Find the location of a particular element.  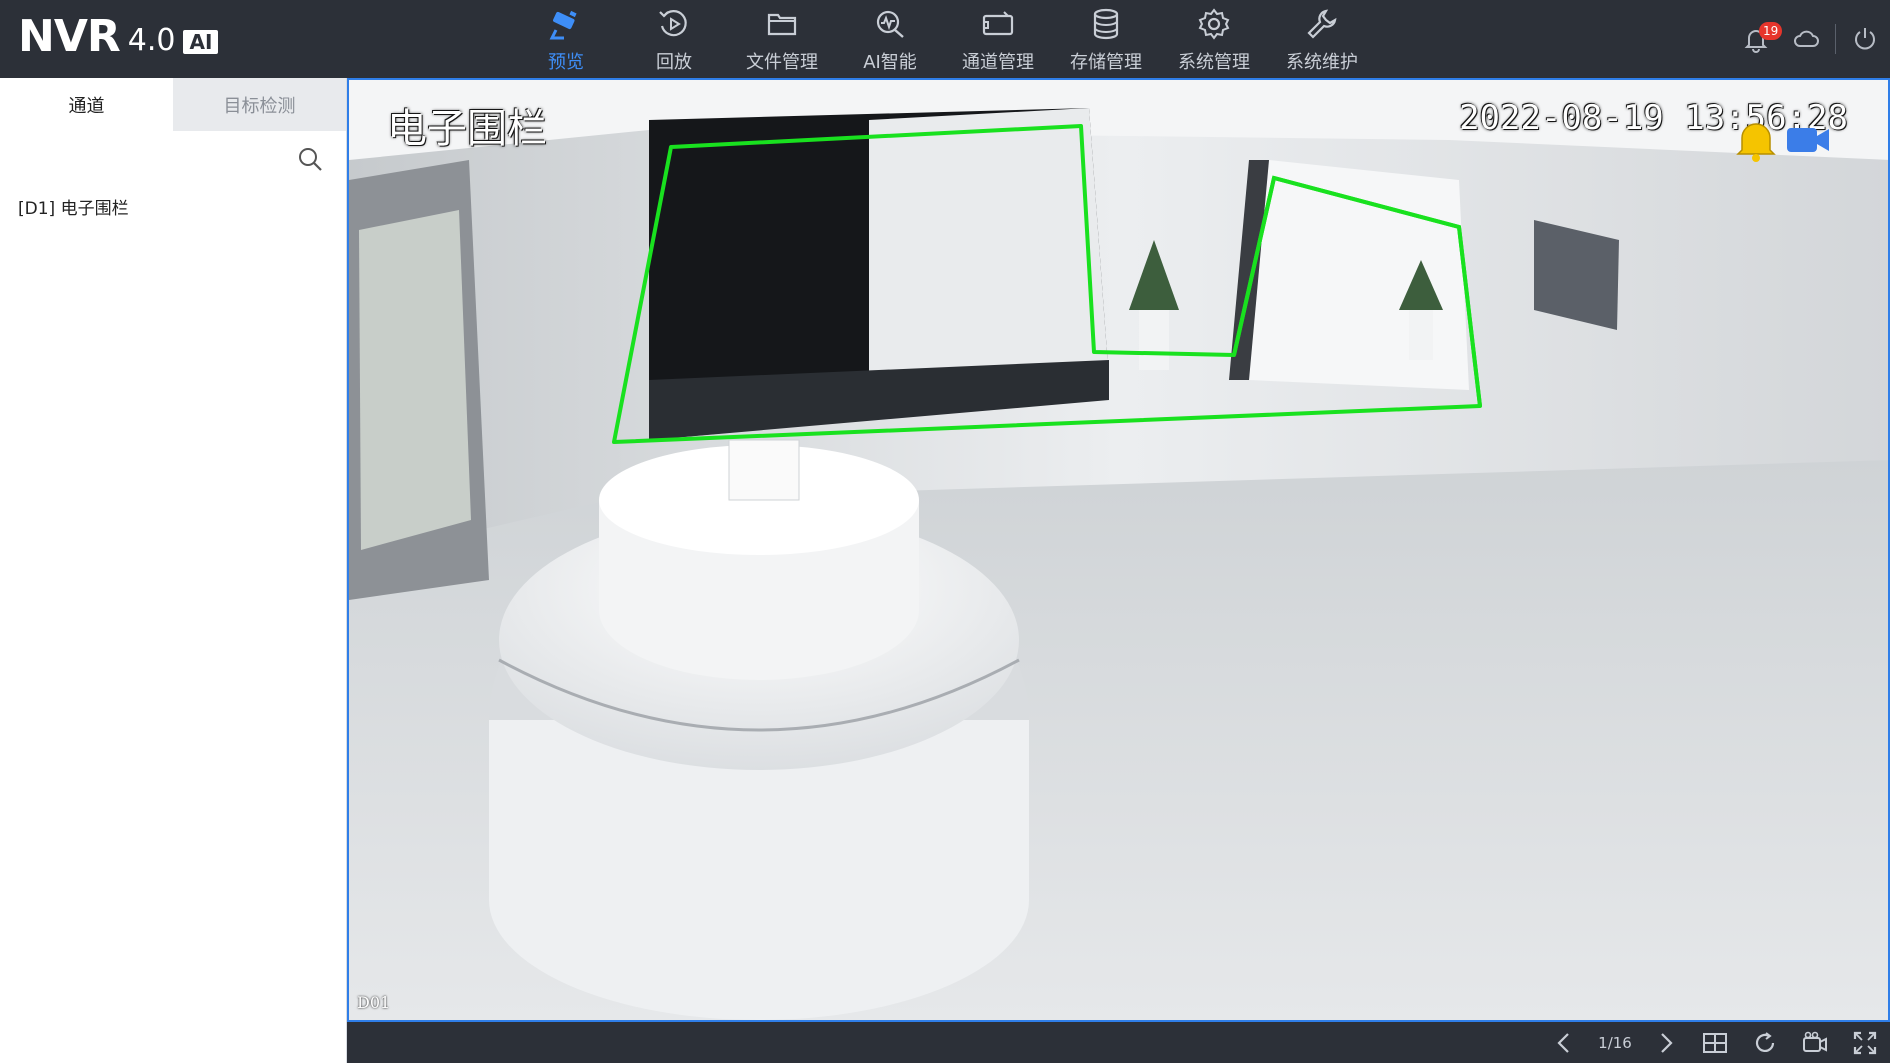

search-input is located at coordinates (152, 159).